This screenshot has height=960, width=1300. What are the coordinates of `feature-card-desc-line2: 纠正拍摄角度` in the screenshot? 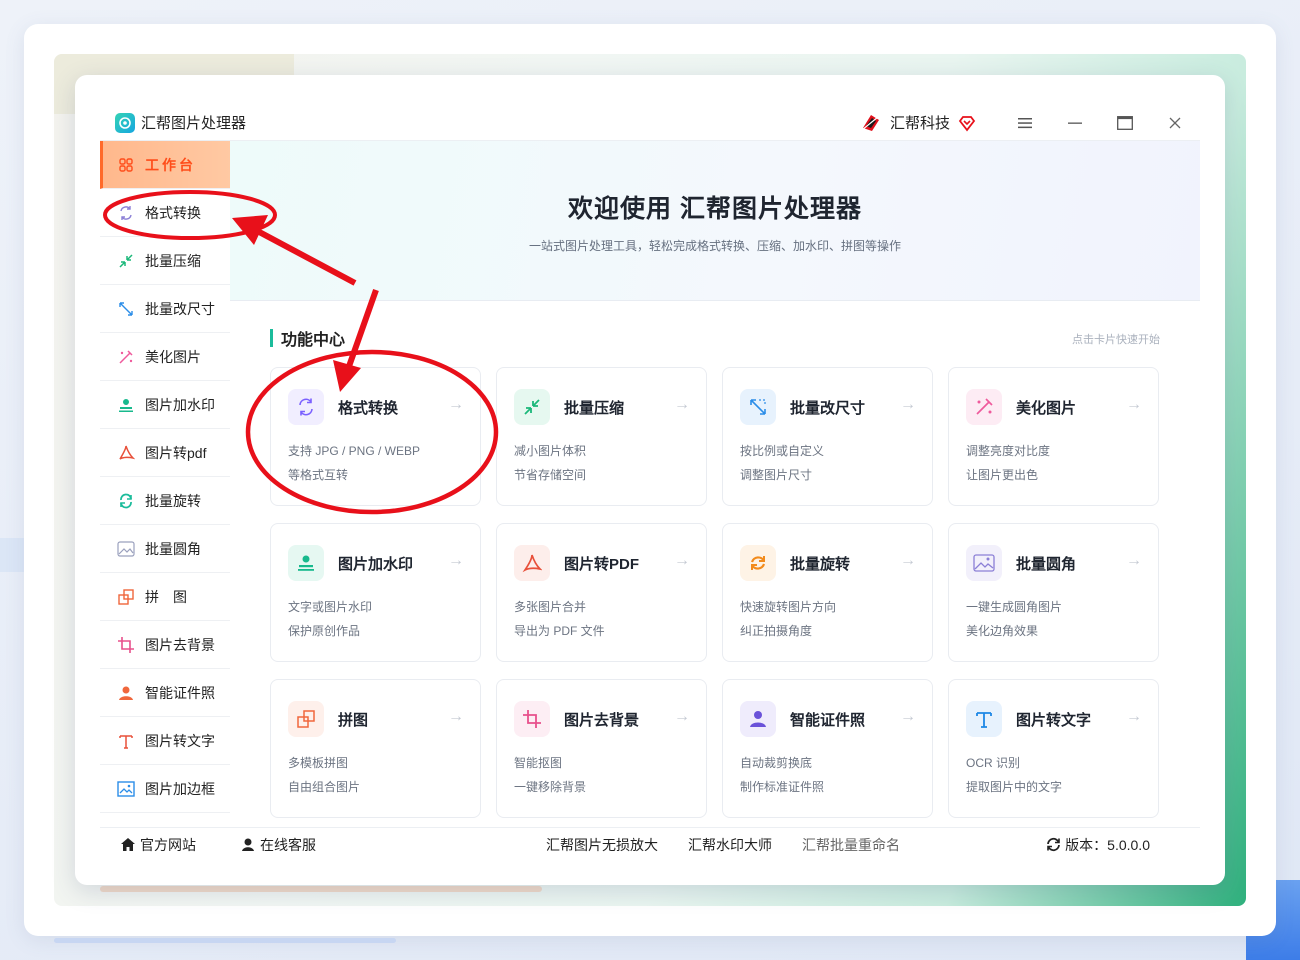 It's located at (776, 631).